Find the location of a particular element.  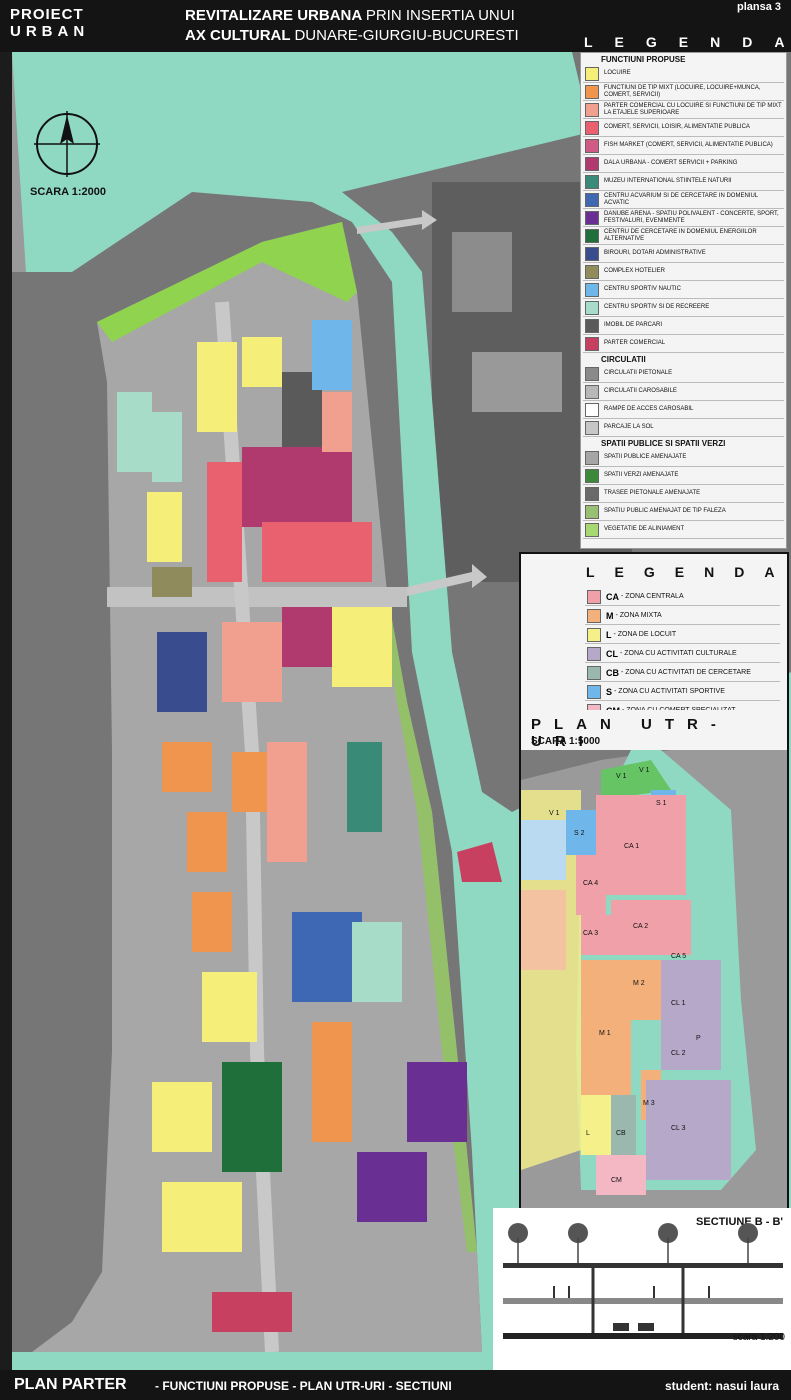

legend-item: BIROURI, DOTARI ADMINISTRATIVE is located at coordinates (683, 254).